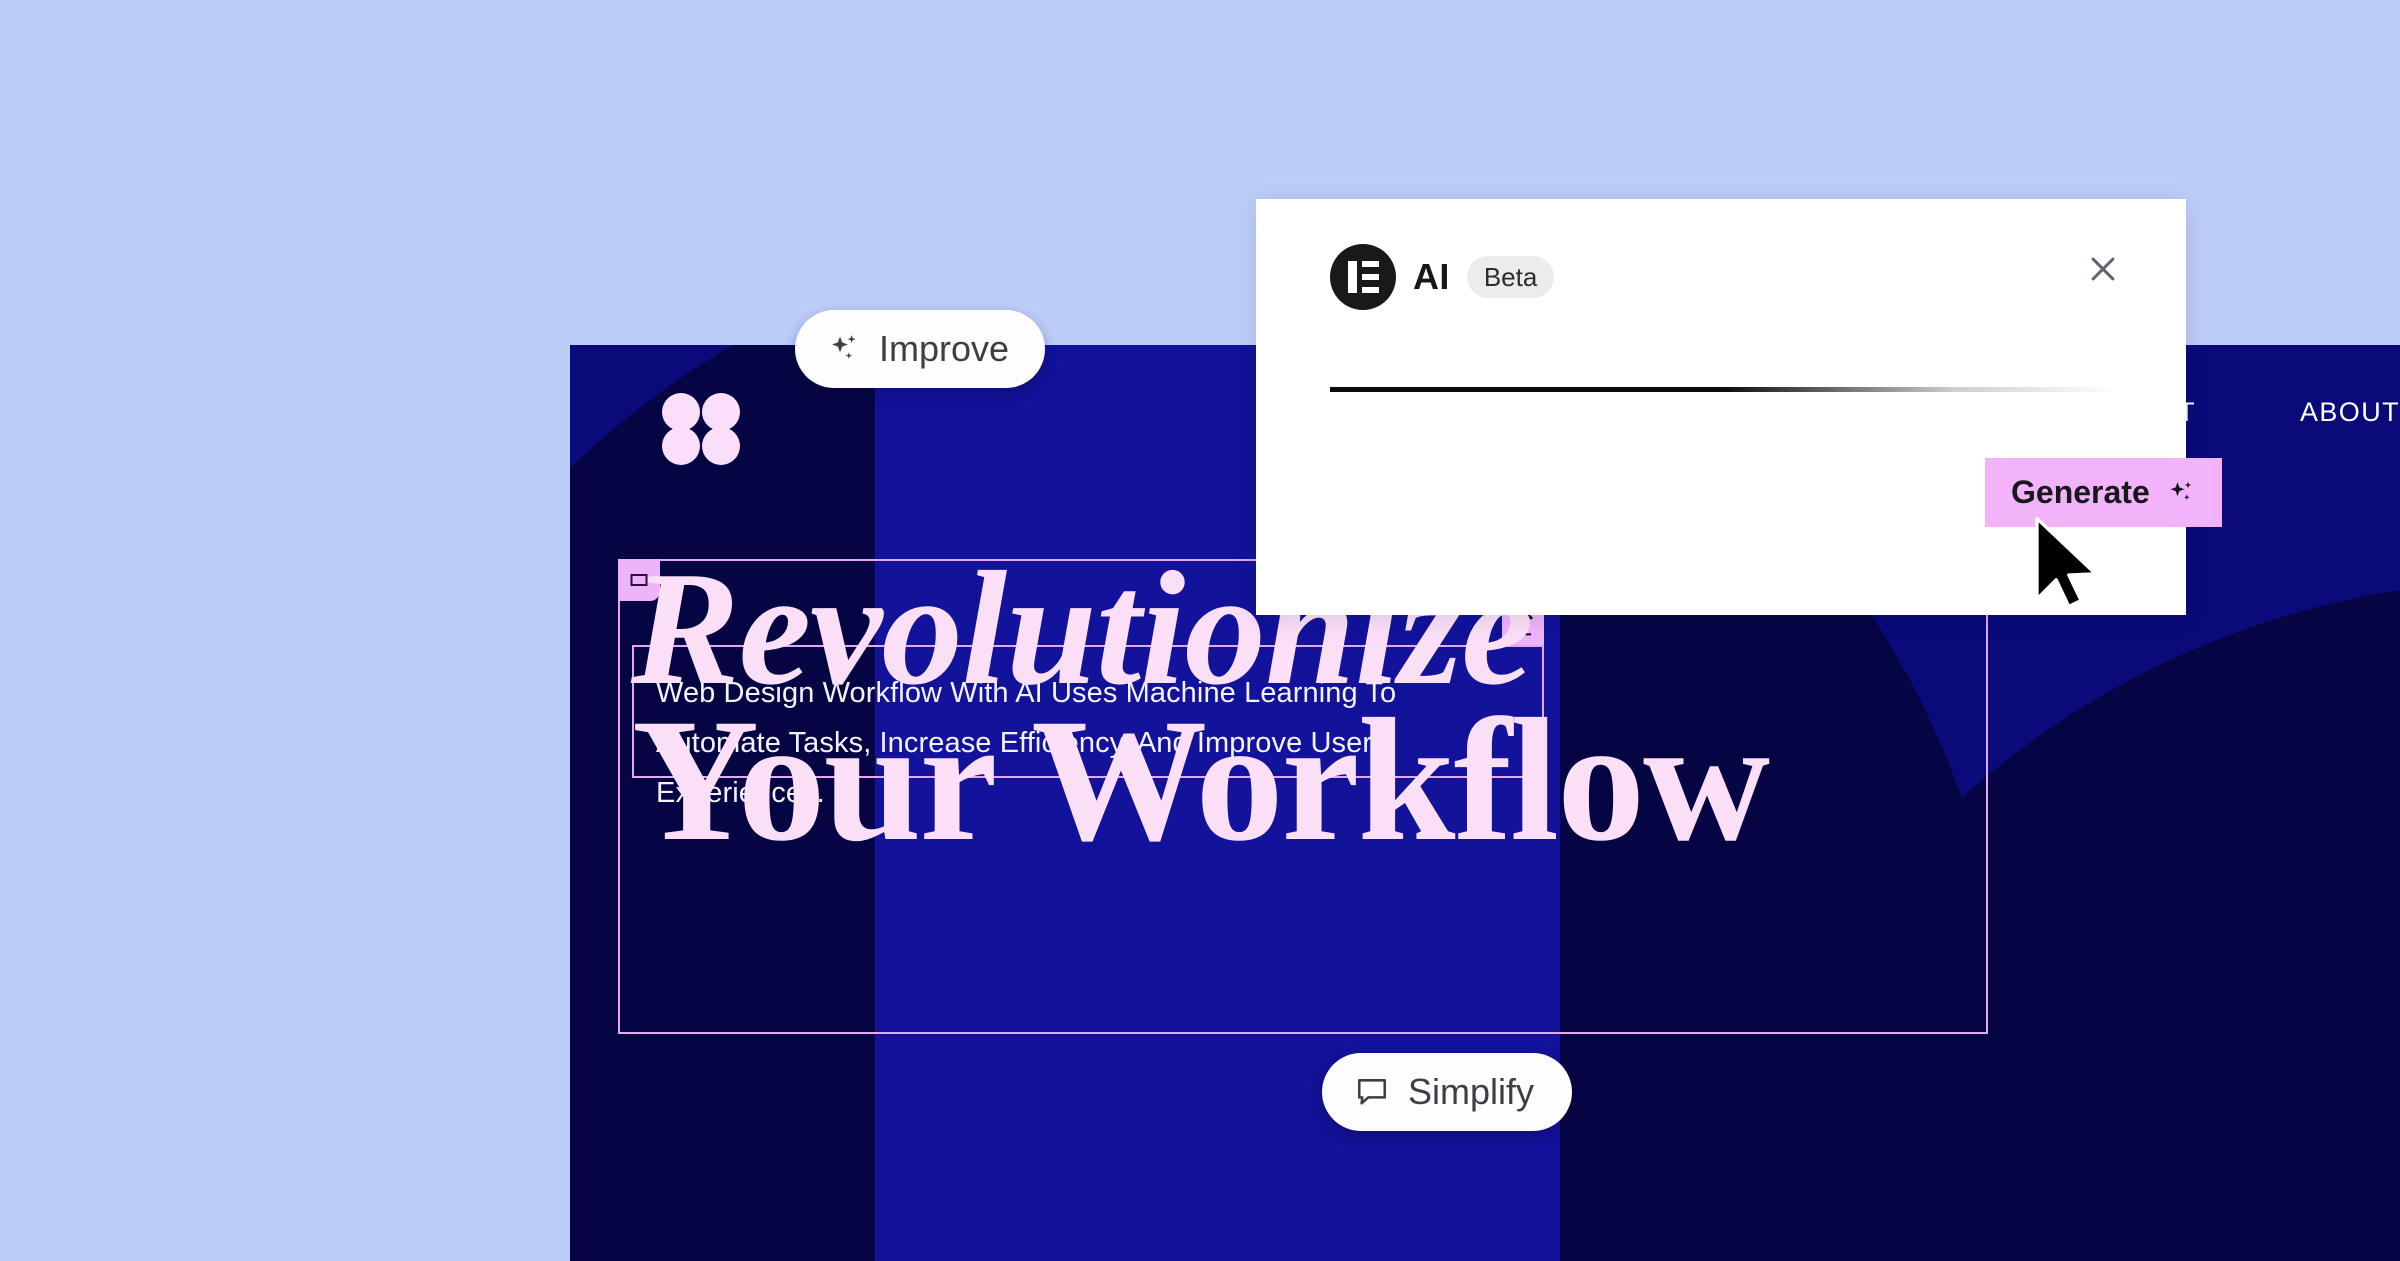  I want to click on ai-panel-title: AI, so click(1431, 276).